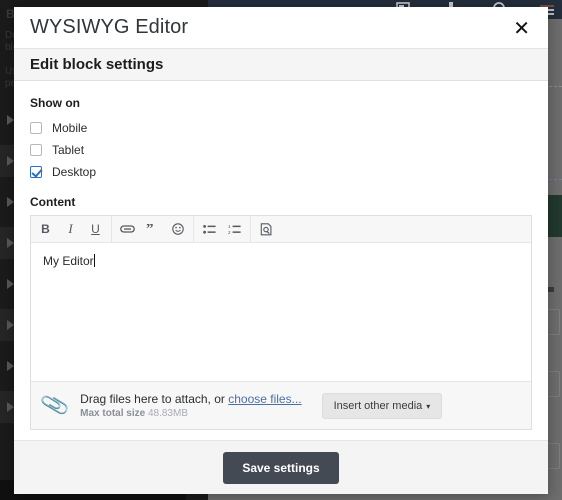  I want to click on source-preview-icon, so click(266, 229).